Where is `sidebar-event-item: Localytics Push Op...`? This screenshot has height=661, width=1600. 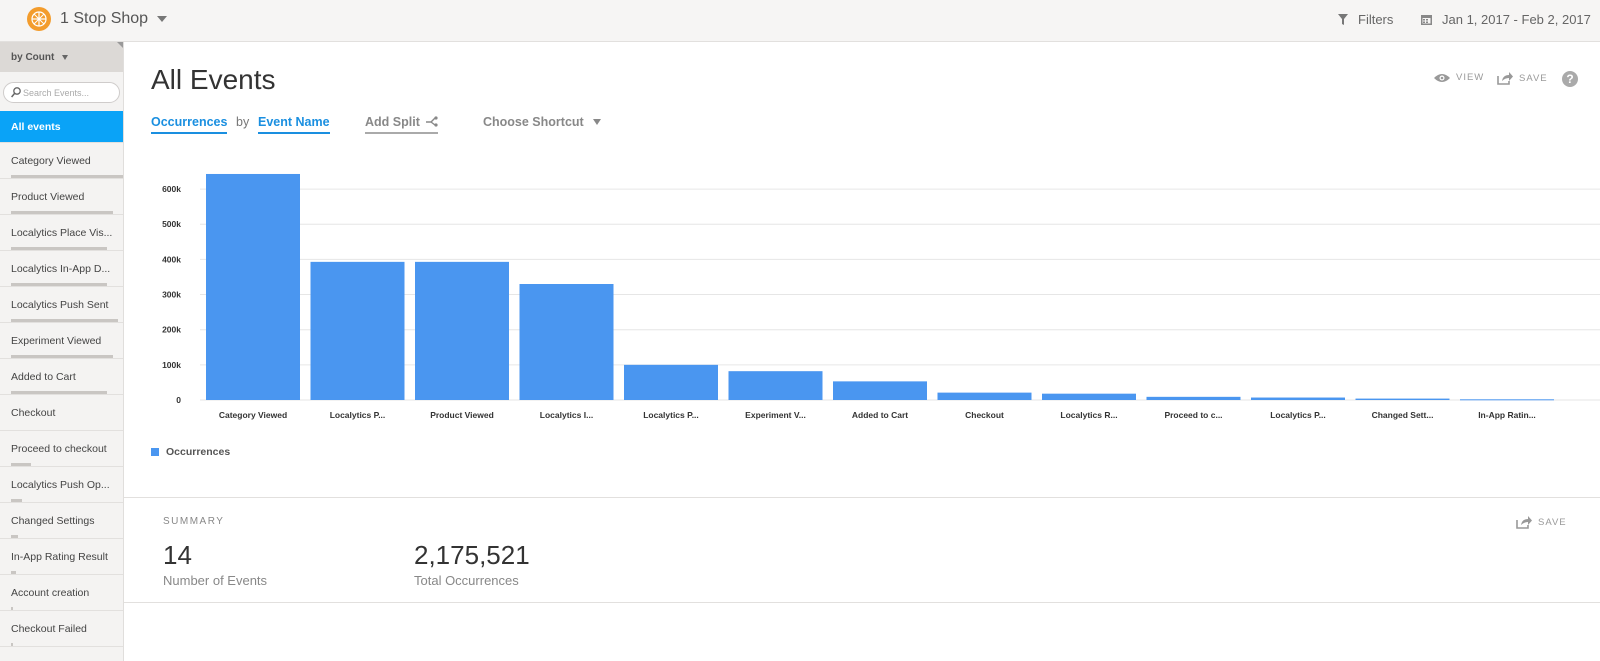 sidebar-event-item: Localytics Push Op... is located at coordinates (61, 485).